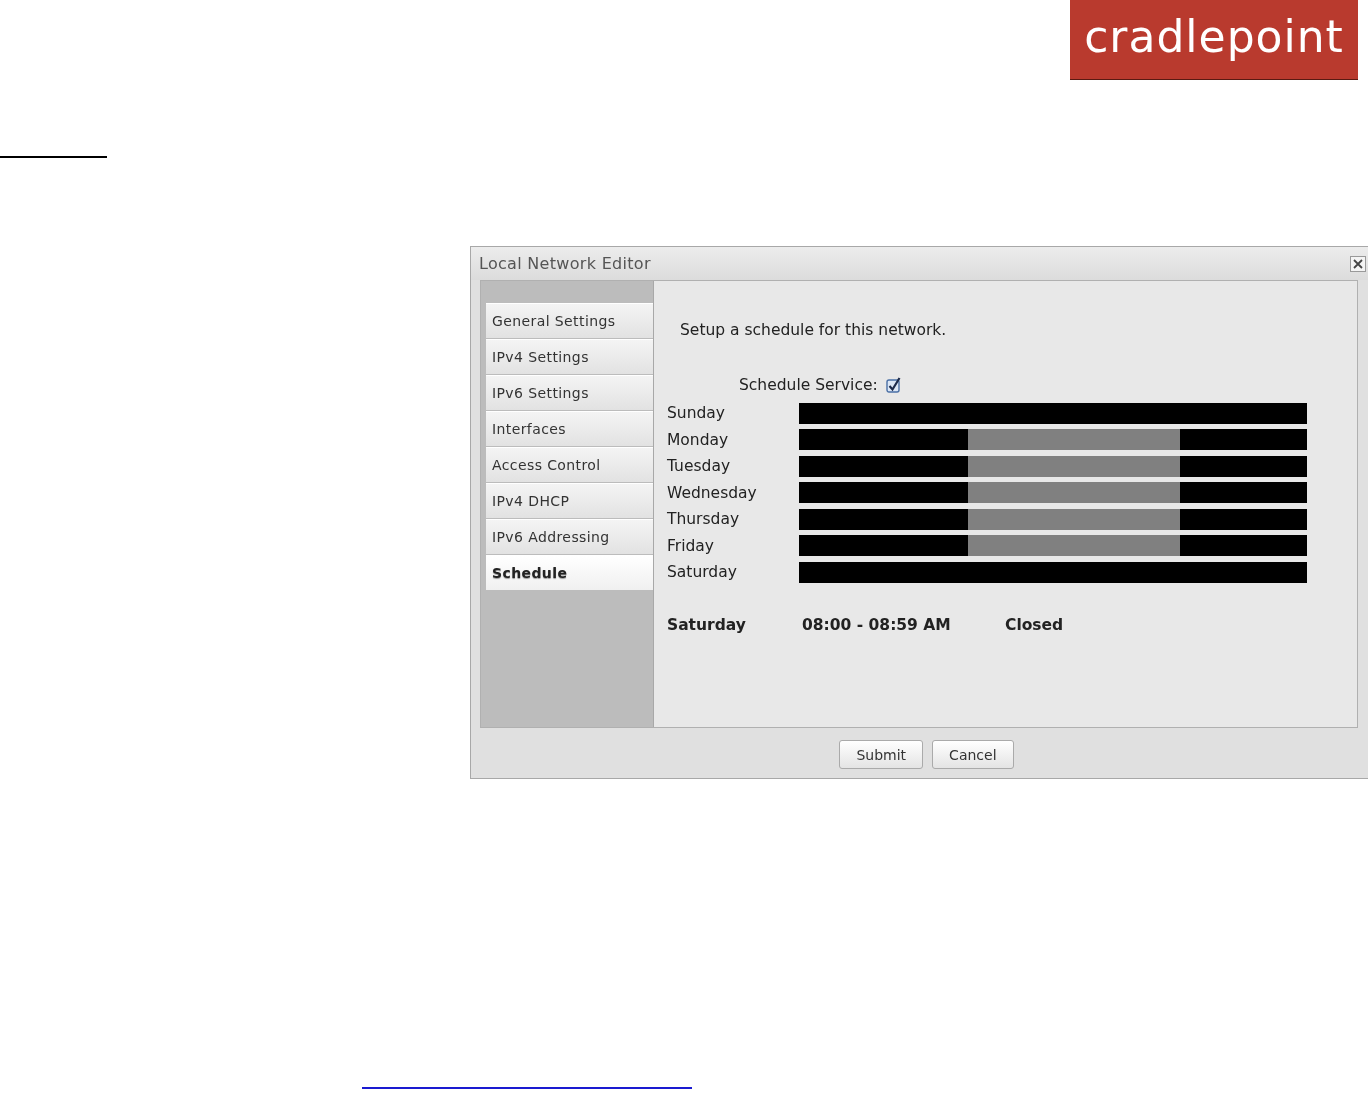 Image resolution: width=1368 pixels, height=1093 pixels. What do you see at coordinates (1034, 624) in the screenshot?
I see `hover-status: Closed` at bounding box center [1034, 624].